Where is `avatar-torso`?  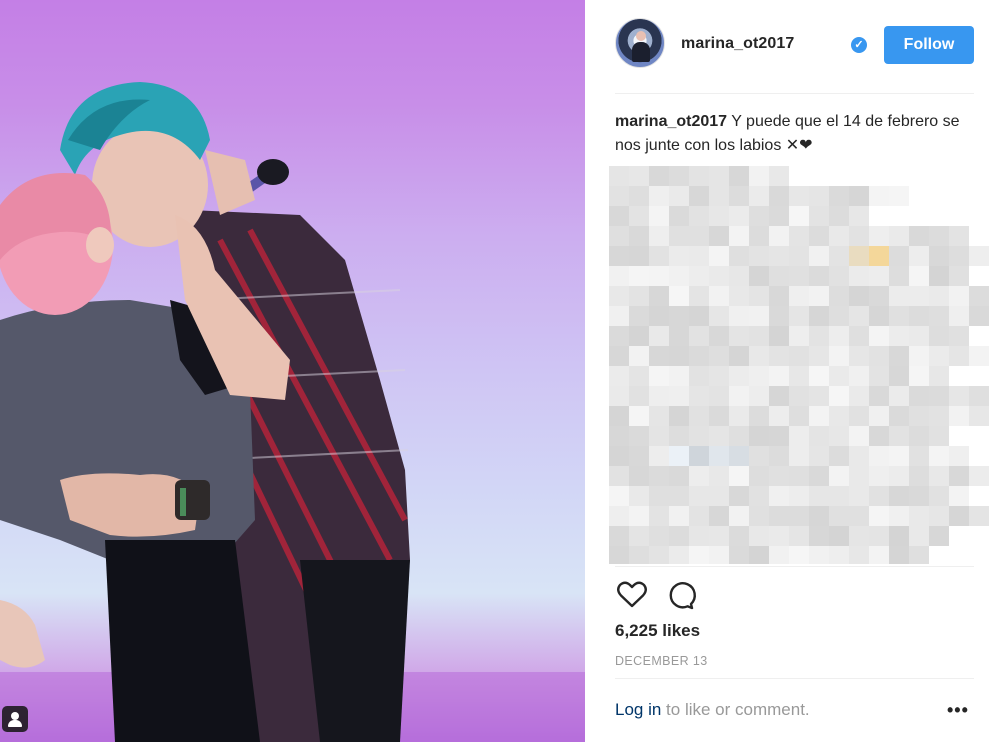 avatar-torso is located at coordinates (641, 52).